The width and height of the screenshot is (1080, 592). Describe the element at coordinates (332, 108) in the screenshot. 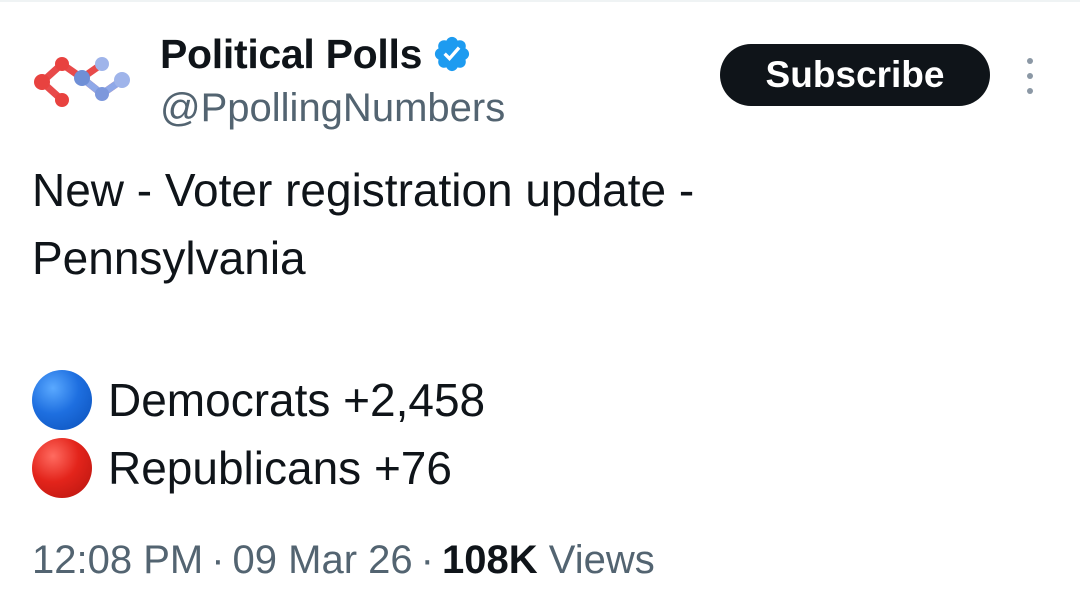

I see `author-handle: @PpollingNumbers` at that location.